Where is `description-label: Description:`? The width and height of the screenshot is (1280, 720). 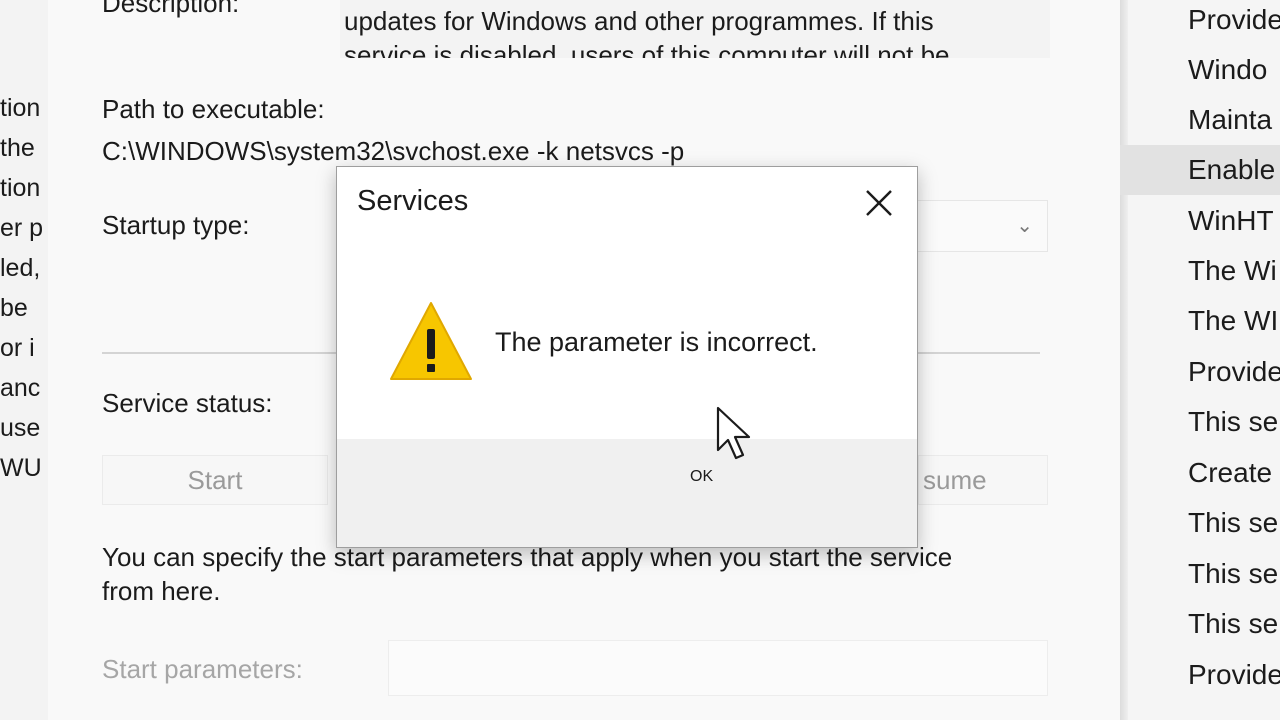 description-label: Description: is located at coordinates (171, 9).